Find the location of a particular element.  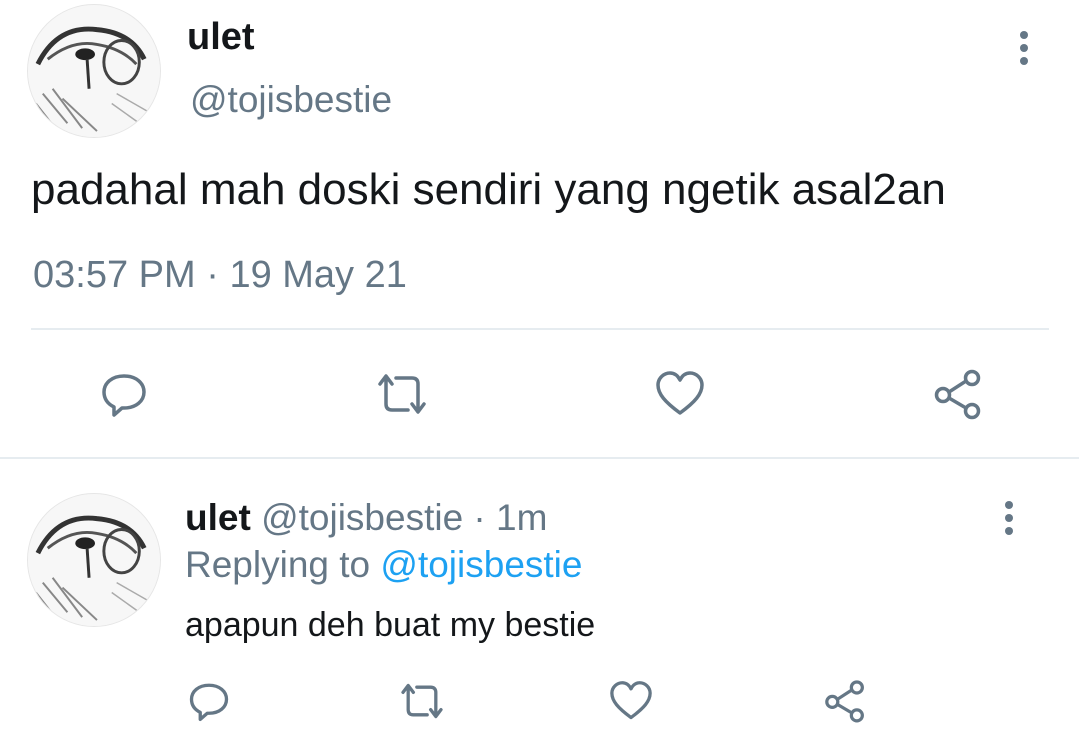

reply-header: ulet @tojisbestie · 1m is located at coordinates (366, 518).